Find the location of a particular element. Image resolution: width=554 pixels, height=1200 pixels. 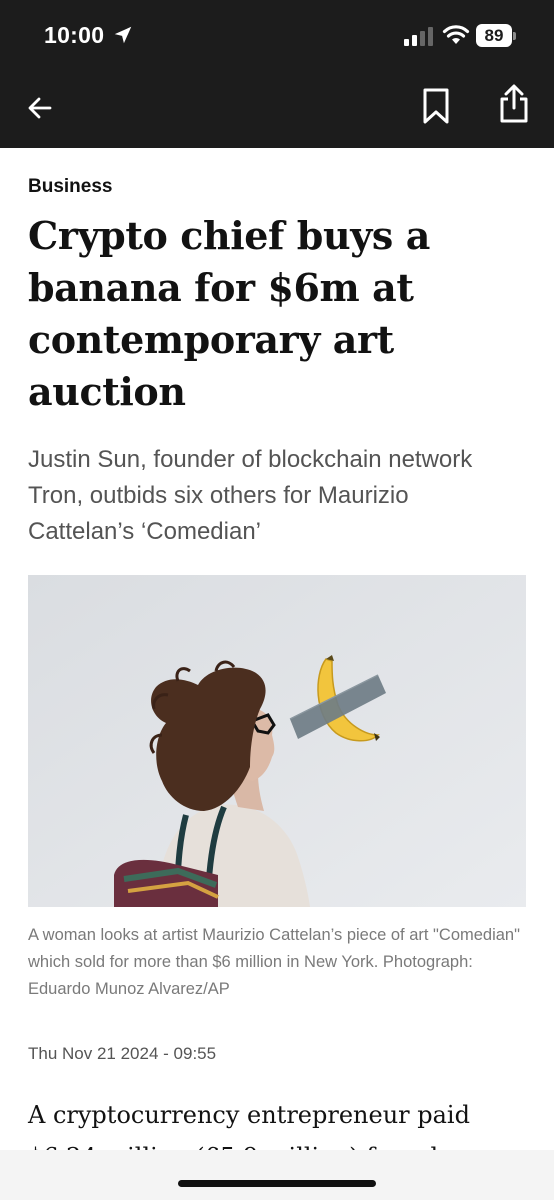

share-button is located at coordinates (514, 104).